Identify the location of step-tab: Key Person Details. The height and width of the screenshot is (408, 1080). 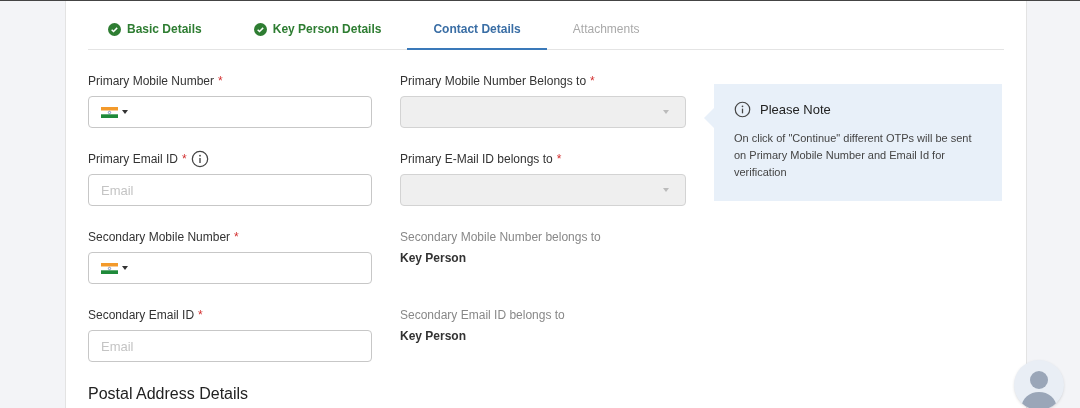
(317, 30).